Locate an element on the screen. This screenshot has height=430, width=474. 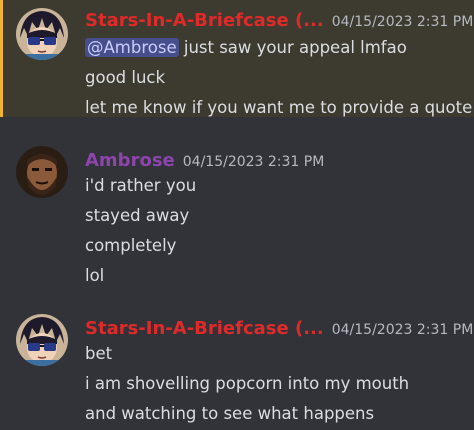
message-header: Ambrose 04/15/2023 2:31 PM is located at coordinates (204, 160).